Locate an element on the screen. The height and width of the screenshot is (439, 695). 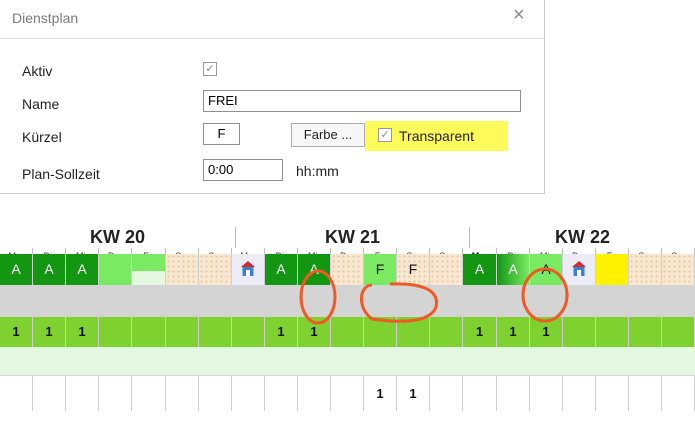
plan-sollzeit-input: 0:00 is located at coordinates (243, 170).